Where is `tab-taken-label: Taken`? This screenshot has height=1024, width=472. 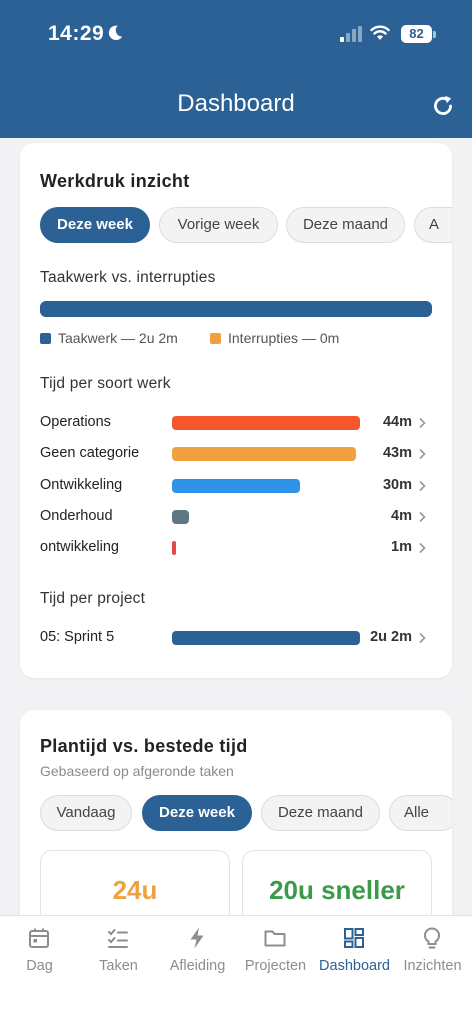
tab-taken-label: Taken is located at coordinates (118, 966).